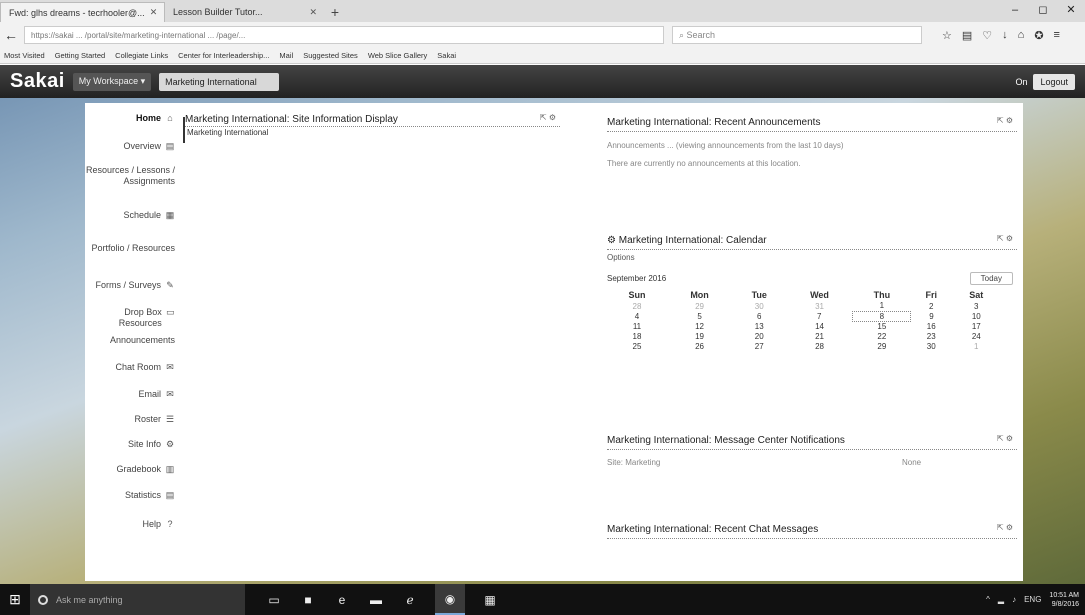  What do you see at coordinates (12, 35) in the screenshot?
I see `back-arrow-icon: ←` at bounding box center [12, 35].